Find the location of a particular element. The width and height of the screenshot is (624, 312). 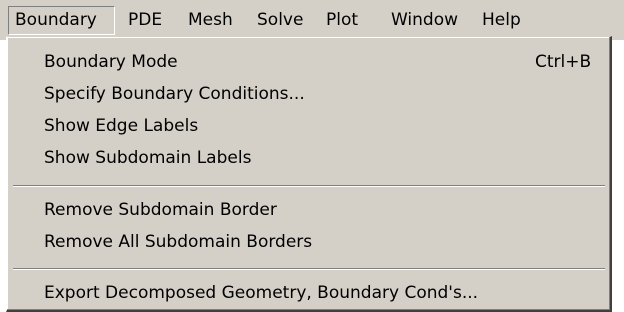

menu-item-remove-subdomain-border: Remove Subdomain Border is located at coordinates (307, 210).